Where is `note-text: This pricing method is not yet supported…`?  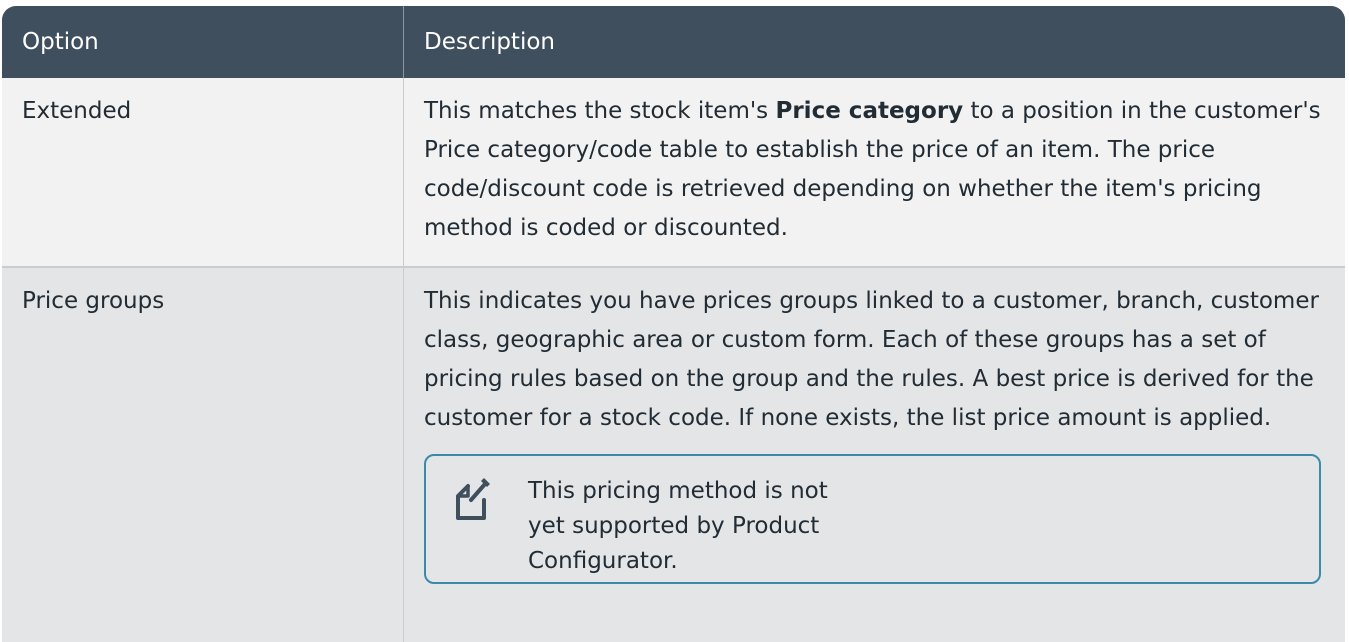
note-text: This pricing method is not yet supported… is located at coordinates (678, 526).